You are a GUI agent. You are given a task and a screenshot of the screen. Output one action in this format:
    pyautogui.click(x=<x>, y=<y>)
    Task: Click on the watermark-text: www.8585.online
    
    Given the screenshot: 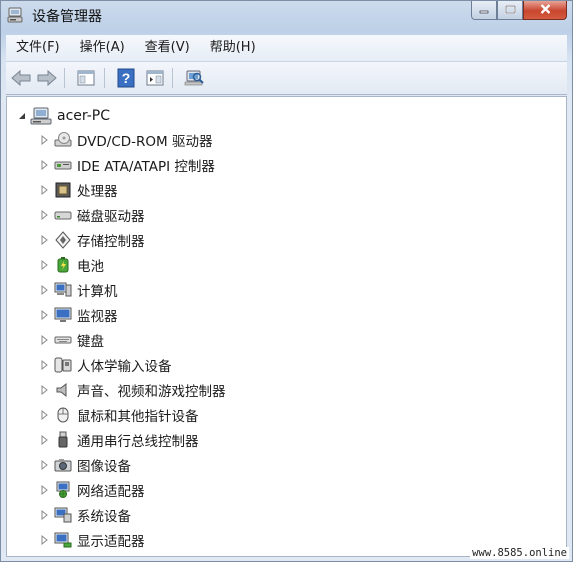 What is the action you would take?
    pyautogui.click(x=519, y=553)
    